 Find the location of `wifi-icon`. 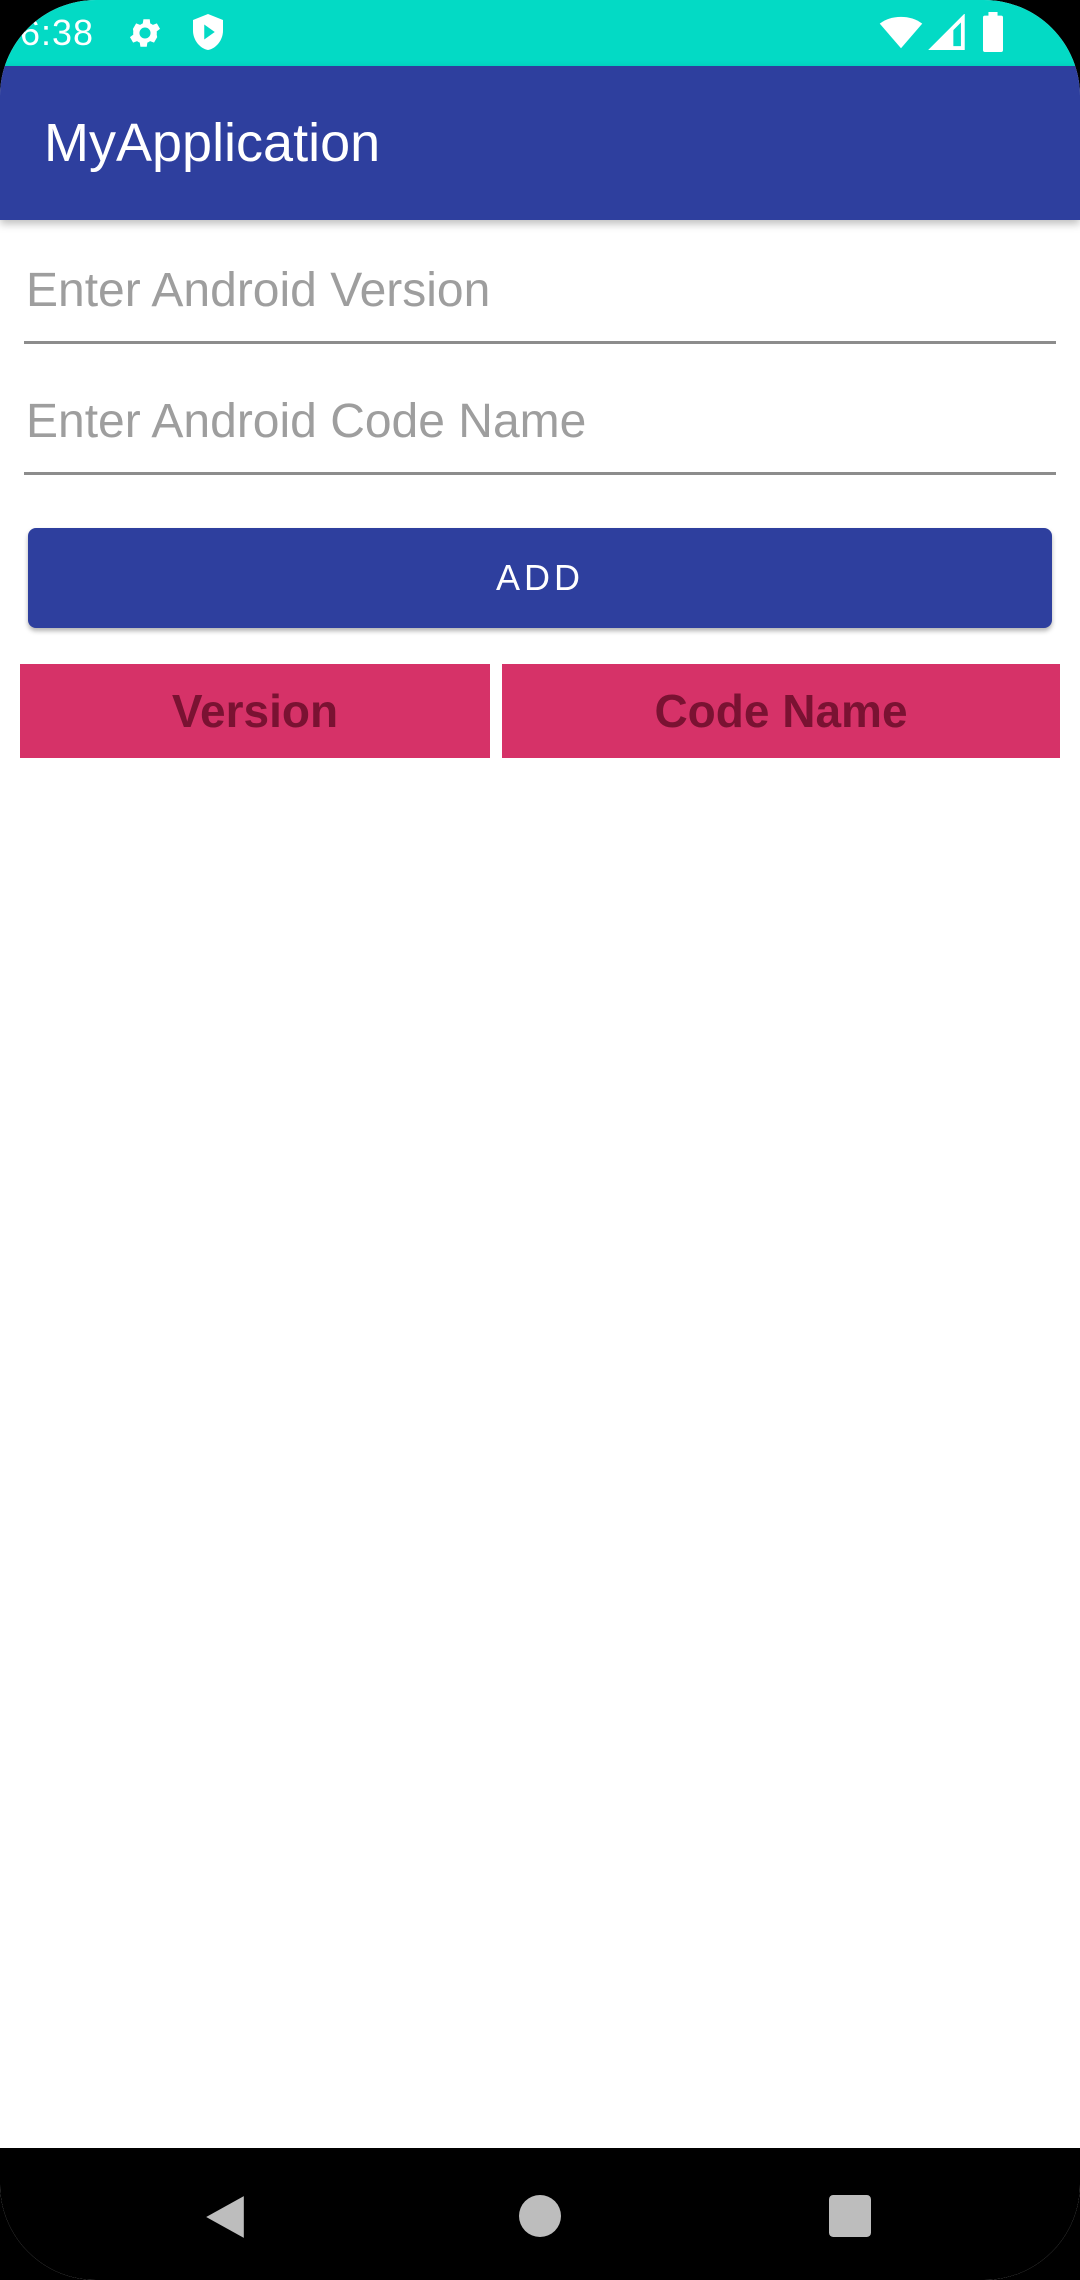

wifi-icon is located at coordinates (901, 32).